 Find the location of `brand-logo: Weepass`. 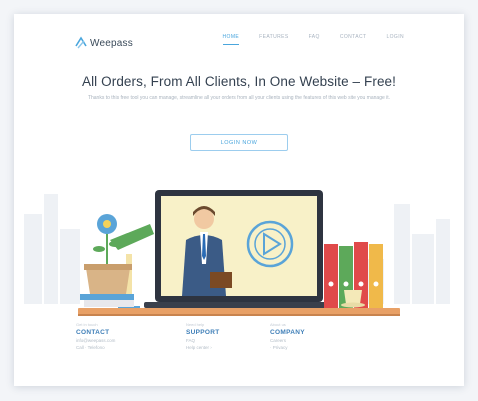

brand-logo: Weepass is located at coordinates (103, 43).